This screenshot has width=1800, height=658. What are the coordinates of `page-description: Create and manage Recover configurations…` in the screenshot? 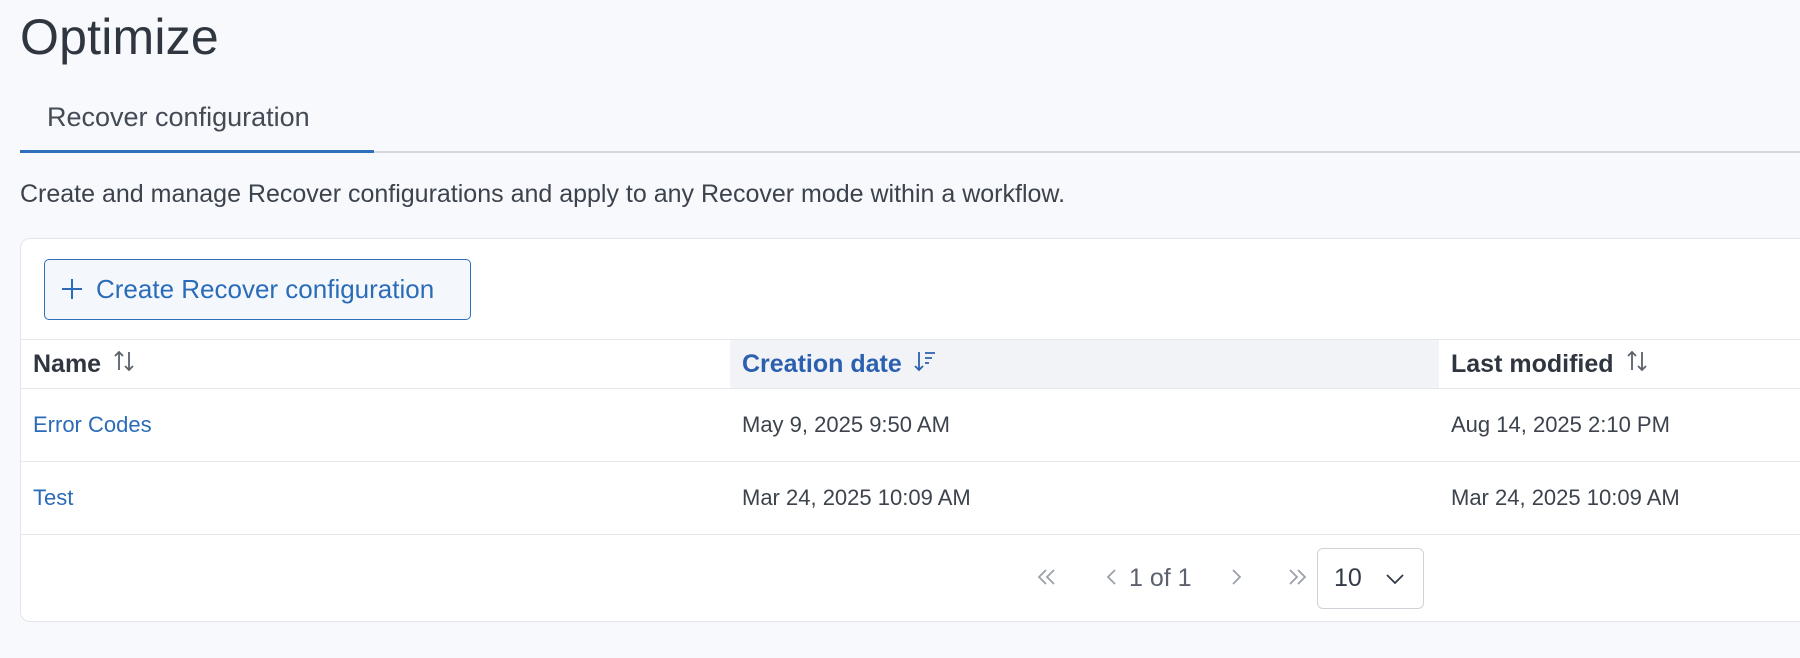 It's located at (543, 194).